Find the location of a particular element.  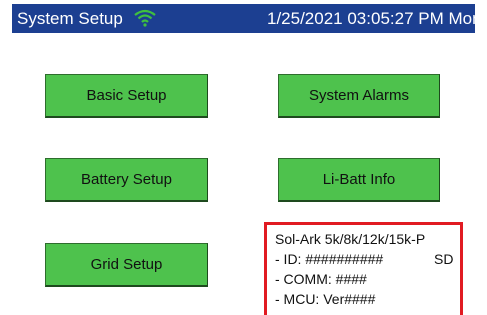

page-title: System Setup is located at coordinates (70, 18).